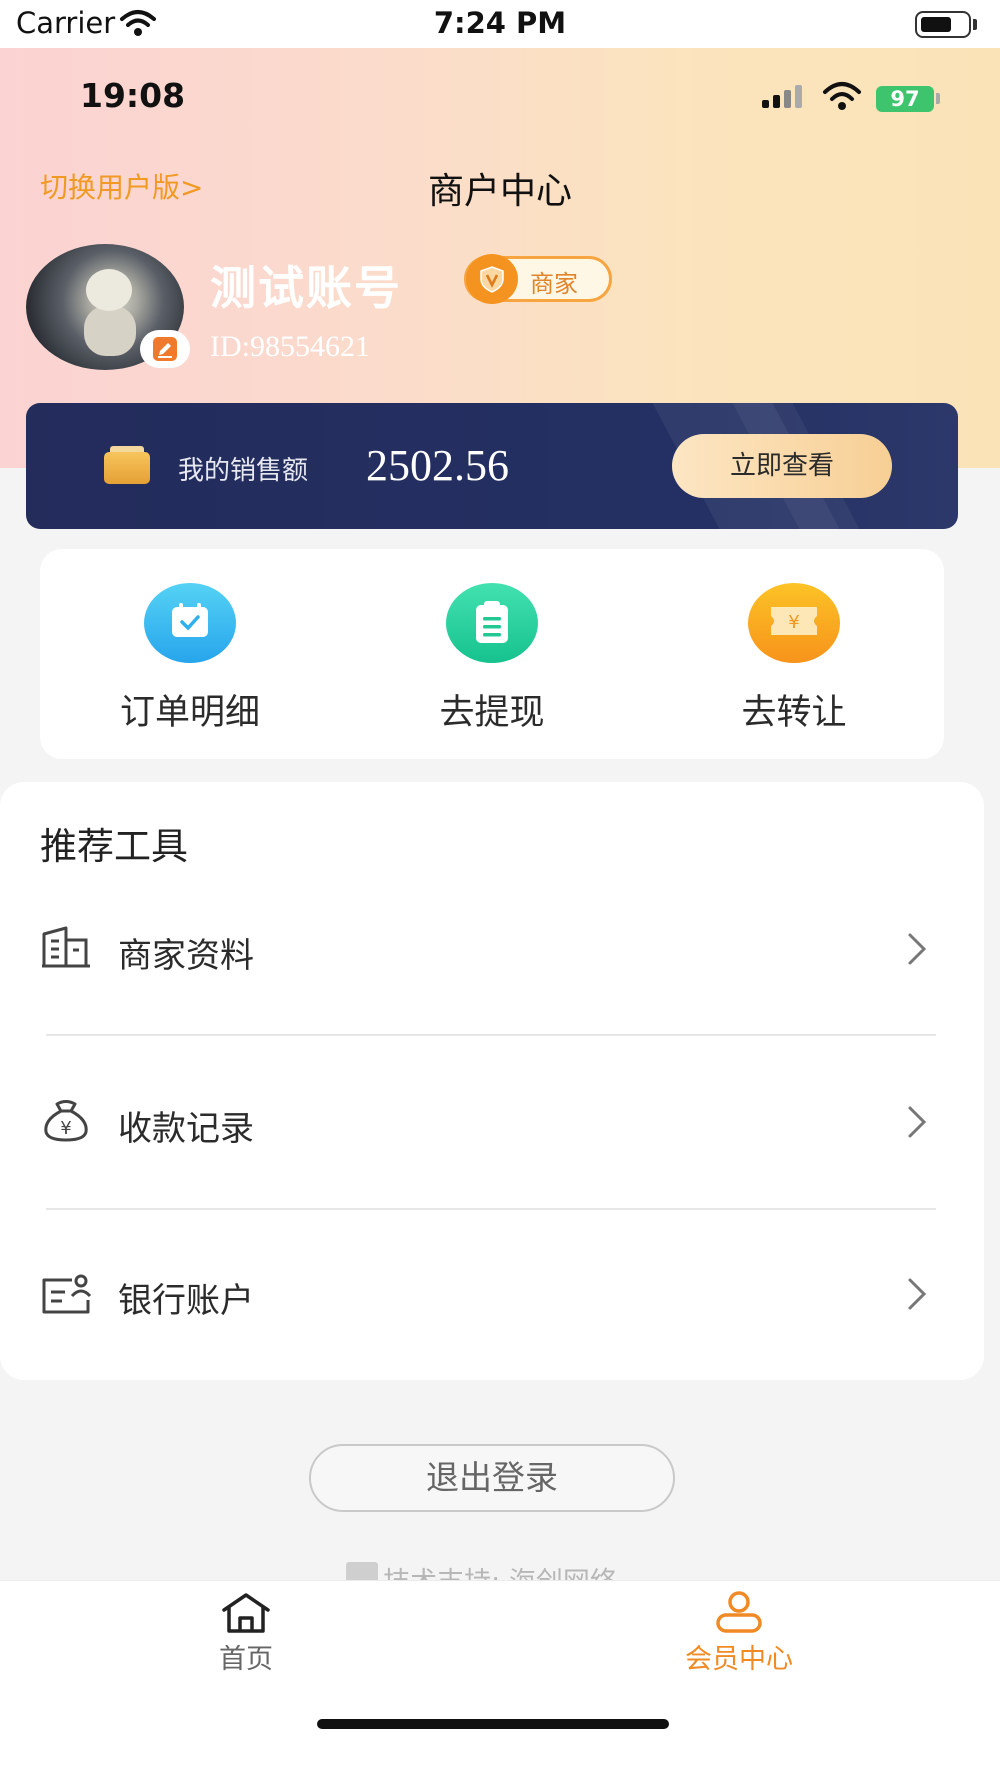 This screenshot has height=1778, width=1000. I want to click on battery-tip, so click(975, 24).